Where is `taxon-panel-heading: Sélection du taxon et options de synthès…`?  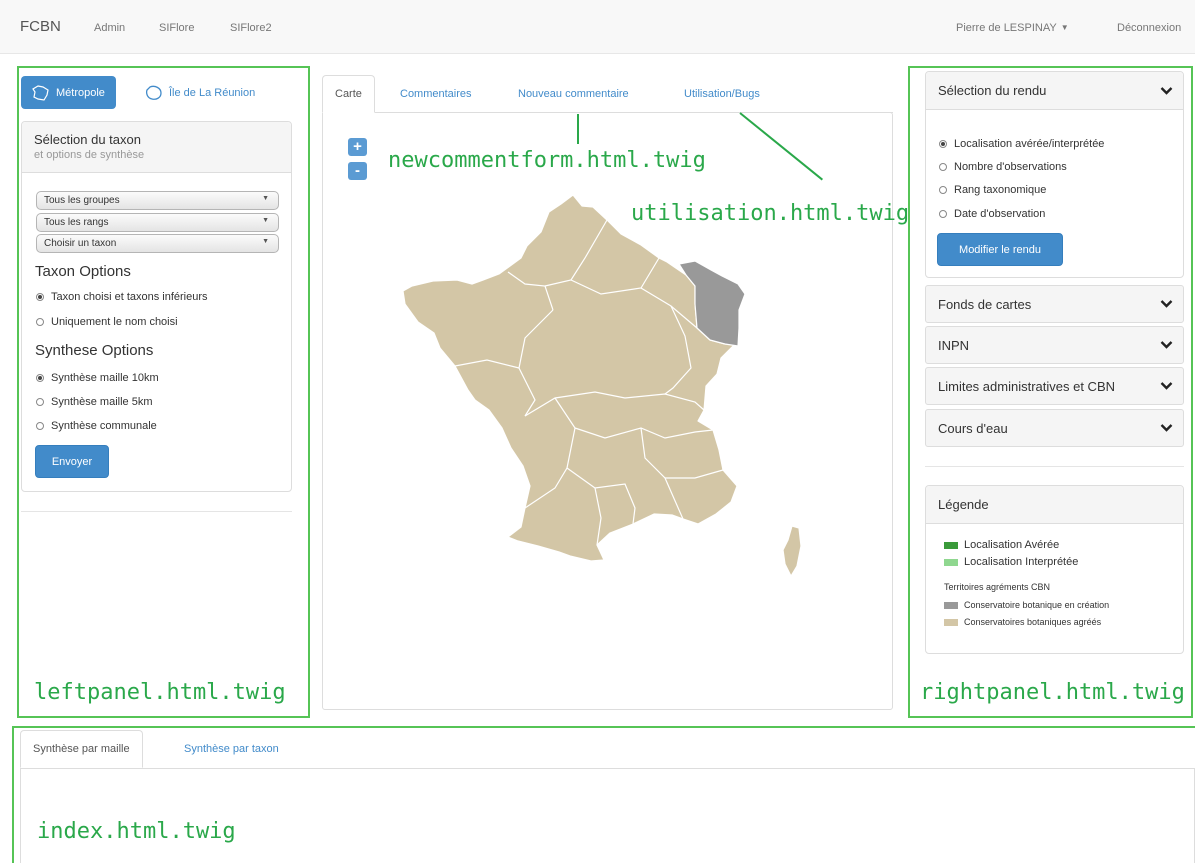
taxon-panel-heading: Sélection du taxon et options de synthès… is located at coordinates (156, 147).